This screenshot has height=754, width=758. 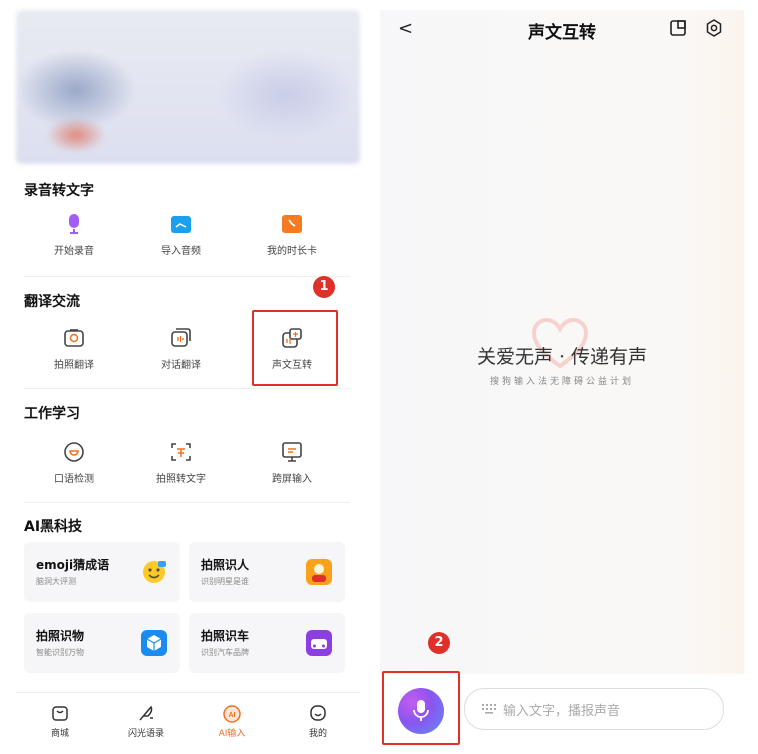 What do you see at coordinates (74, 479) in the screenshot?
I see `oral-check-label: 口语检测` at bounding box center [74, 479].